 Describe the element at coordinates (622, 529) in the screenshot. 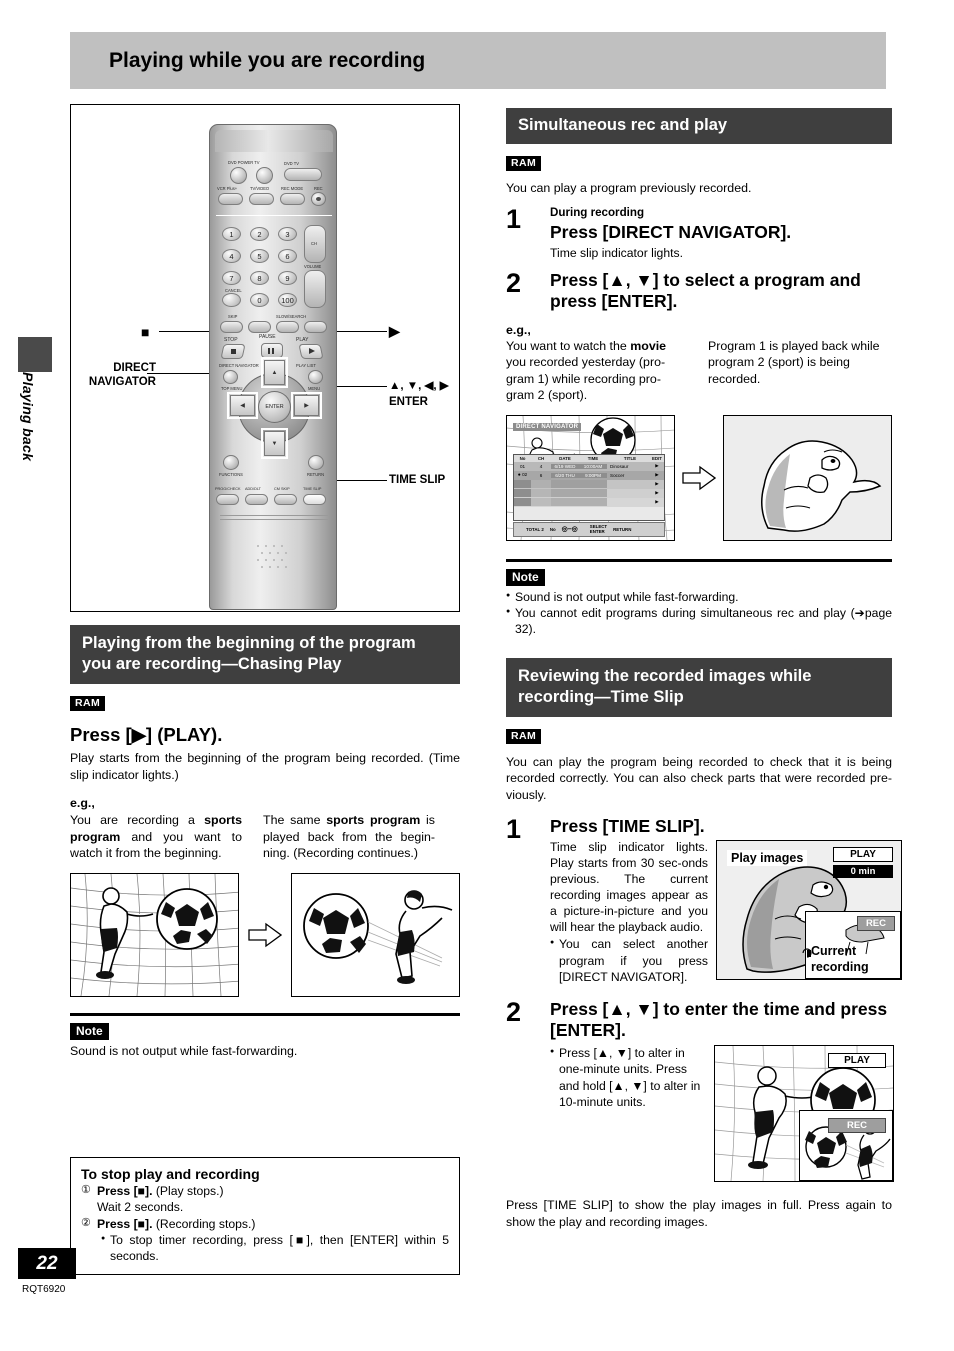

I see `dn-return-label: RETURN` at that location.